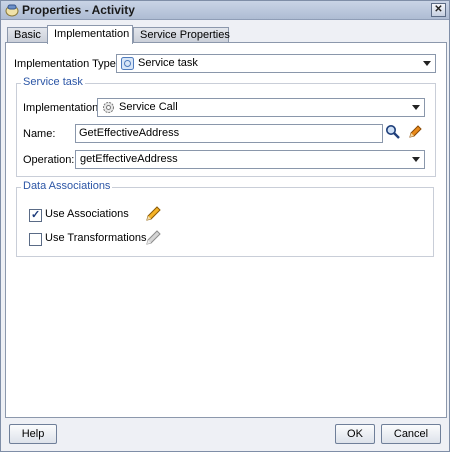 The width and height of the screenshot is (450, 452). I want to click on window-title: Properties - Activity, so click(78, 10).